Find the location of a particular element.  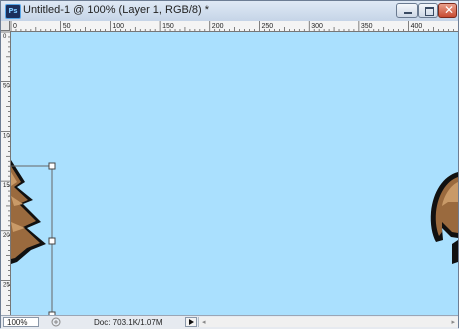

photoshop-app-icon: Ps is located at coordinates (13, 11).